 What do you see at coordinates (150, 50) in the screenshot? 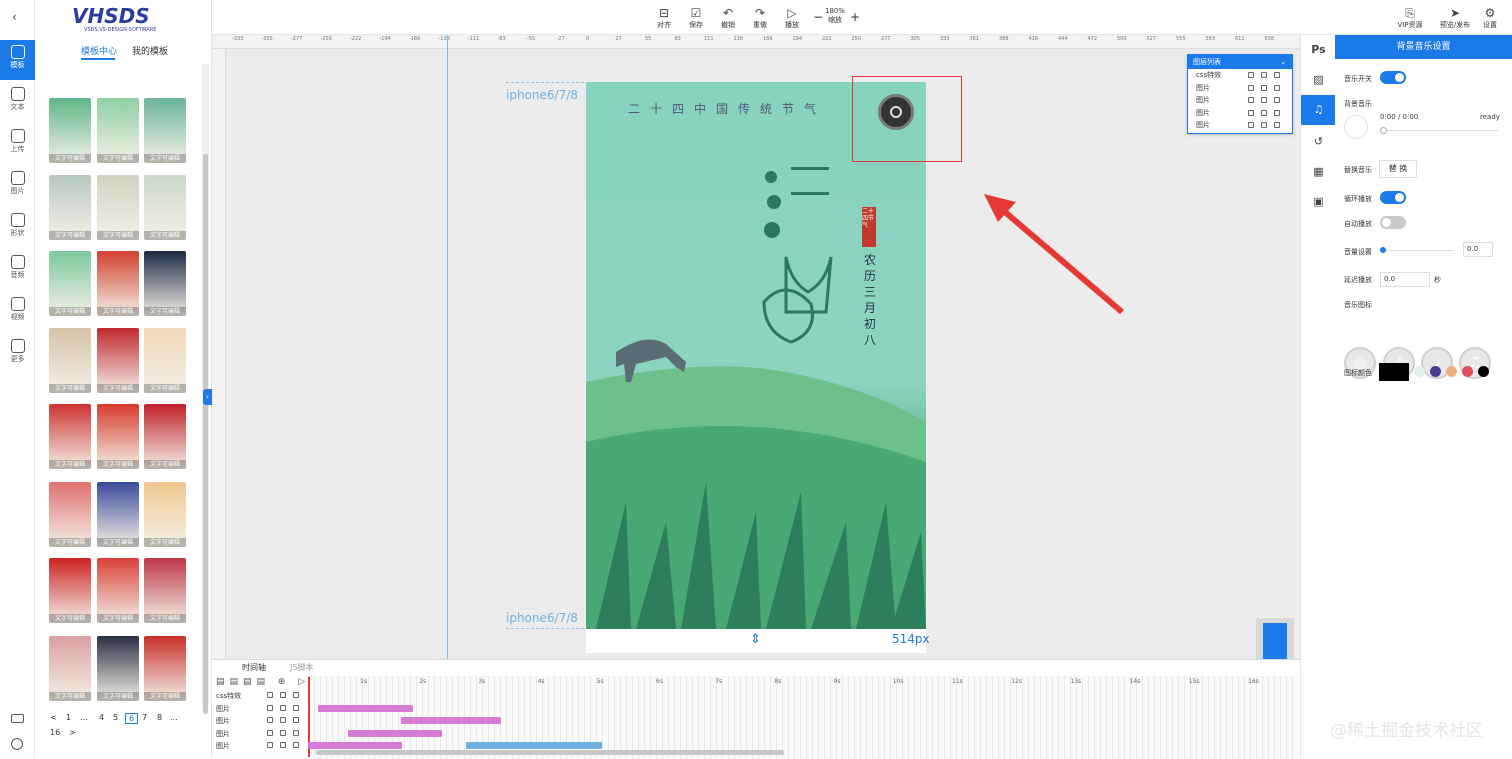
I see `tab-my-templates: 我的模板` at bounding box center [150, 50].